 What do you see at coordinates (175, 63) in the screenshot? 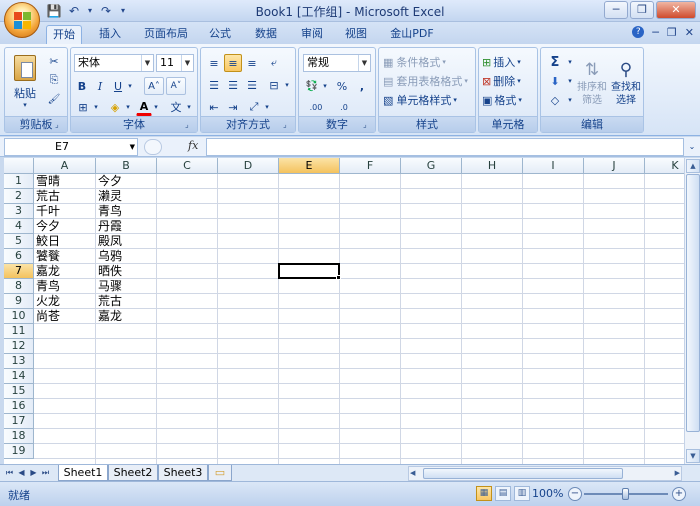
I see `font-size-combo: 11 ▼` at bounding box center [175, 63].